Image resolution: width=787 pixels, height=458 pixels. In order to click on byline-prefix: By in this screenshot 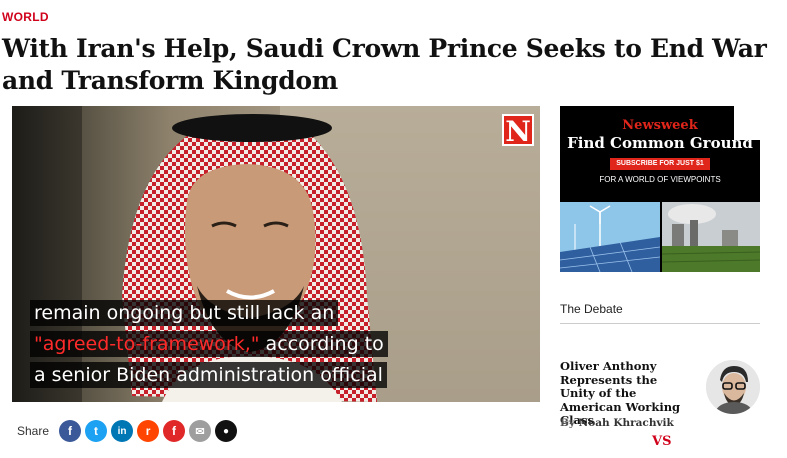, I will do `click(569, 423)`.